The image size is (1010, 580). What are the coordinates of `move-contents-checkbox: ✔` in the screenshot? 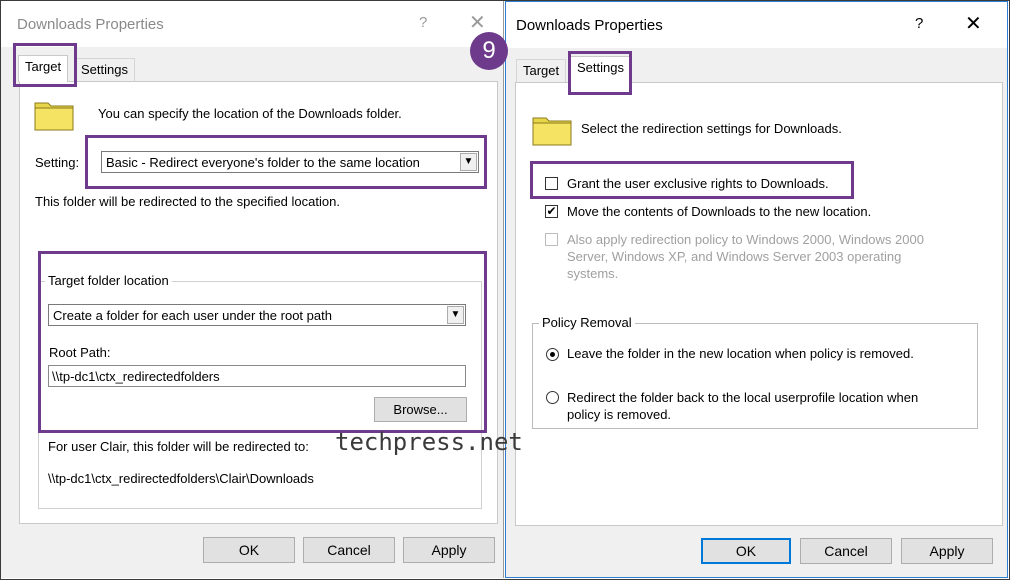 It's located at (551, 211).